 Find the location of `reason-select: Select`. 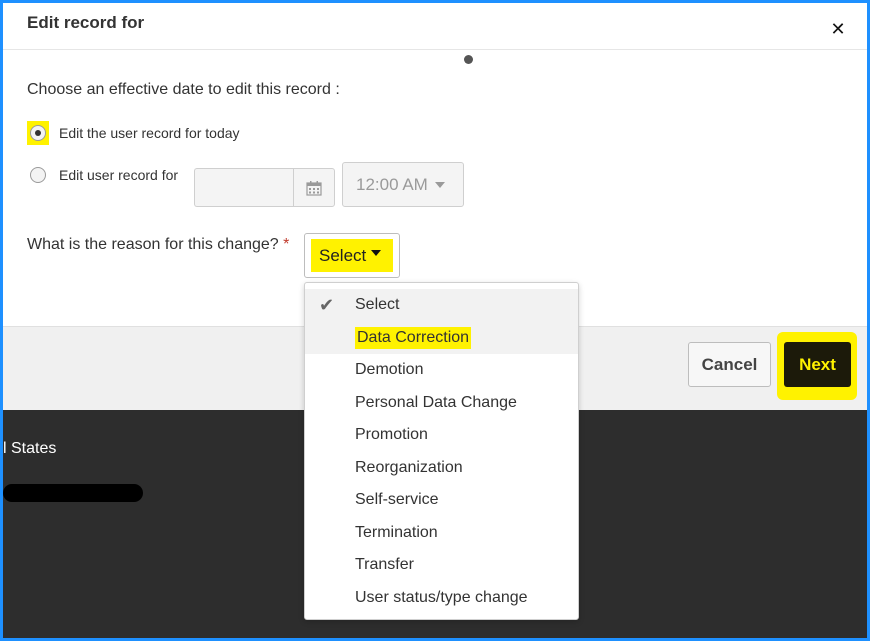

reason-select: Select is located at coordinates (352, 255).